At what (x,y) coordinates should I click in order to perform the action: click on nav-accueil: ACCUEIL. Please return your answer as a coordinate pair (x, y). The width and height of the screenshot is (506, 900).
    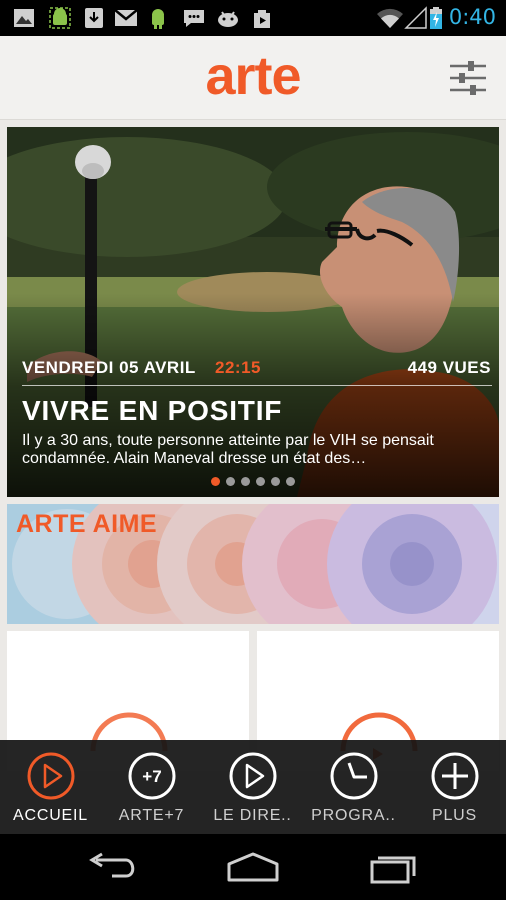
    Looking at the image, I should click on (50, 787).